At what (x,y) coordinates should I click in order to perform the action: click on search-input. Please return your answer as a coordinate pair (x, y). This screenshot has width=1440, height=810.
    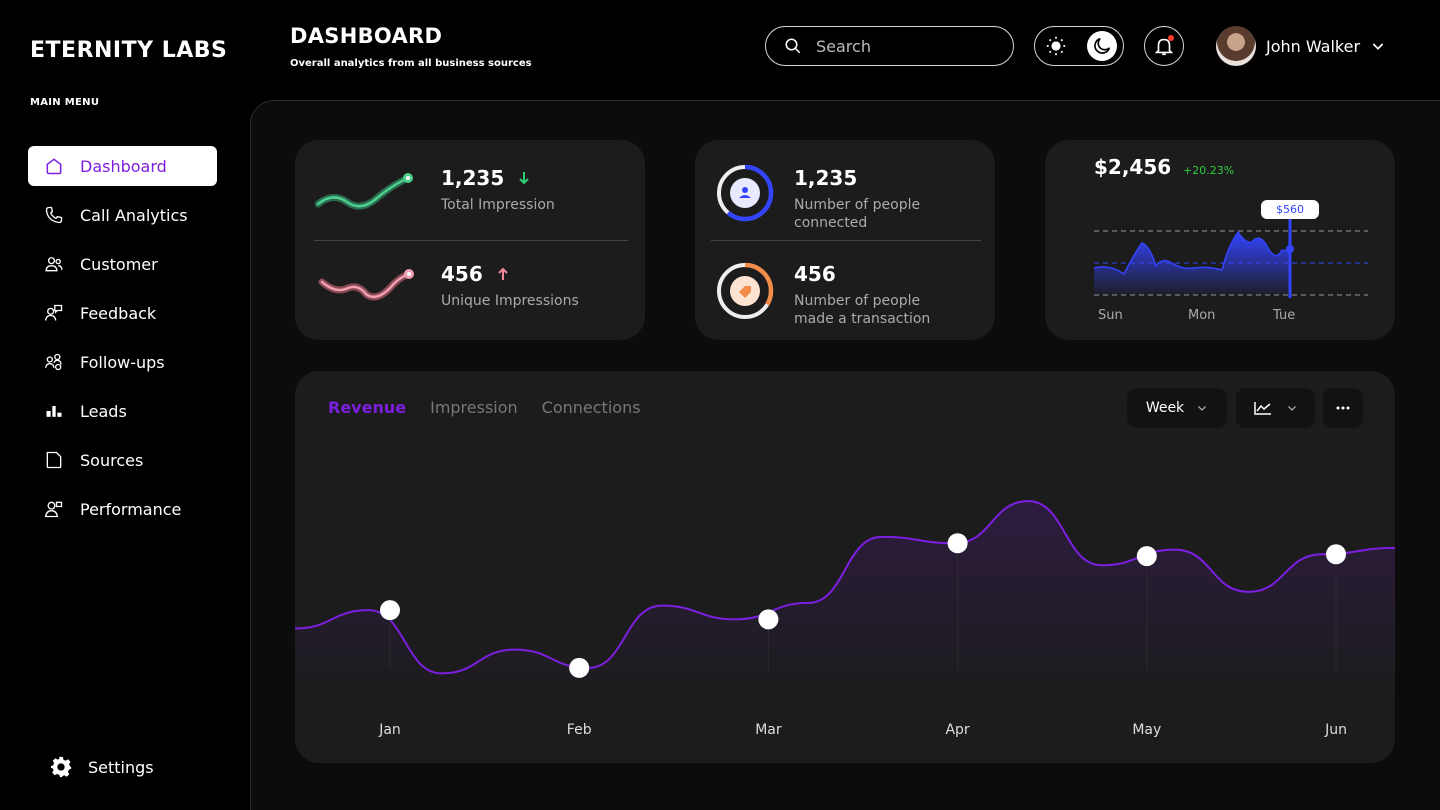
    Looking at the image, I should click on (906, 46).